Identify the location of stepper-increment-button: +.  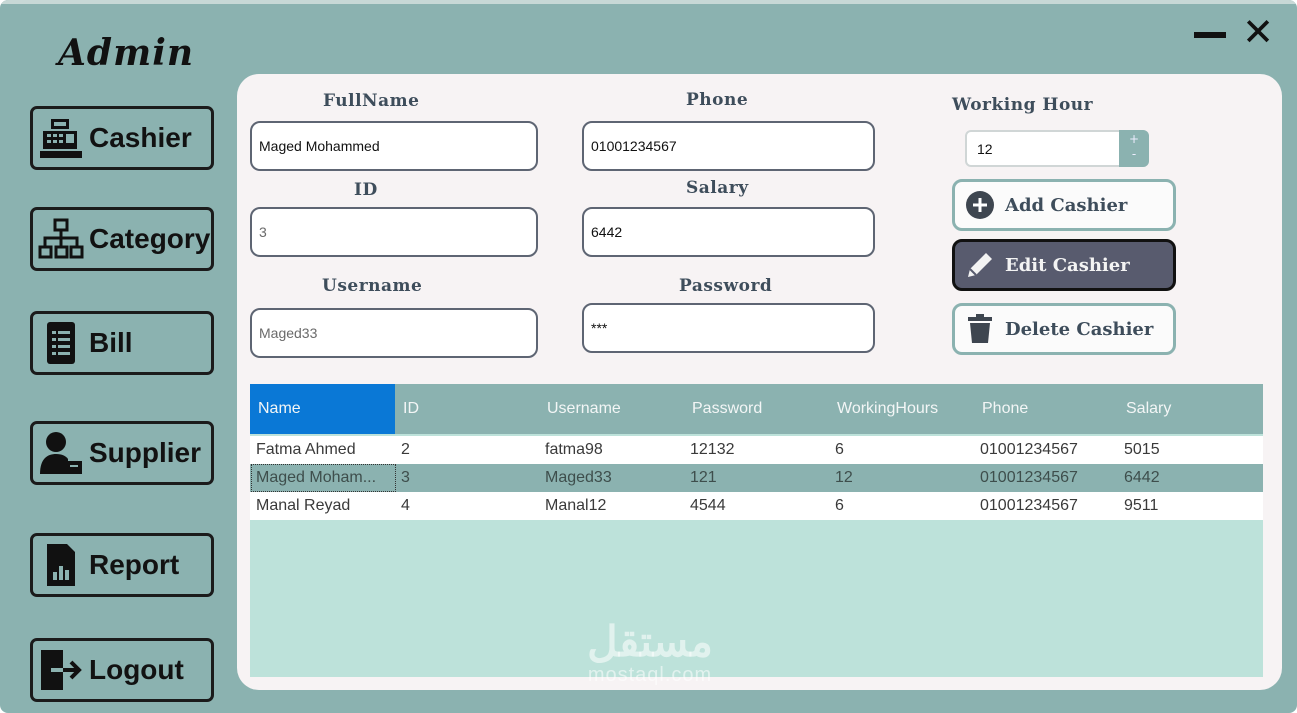
(1134, 139).